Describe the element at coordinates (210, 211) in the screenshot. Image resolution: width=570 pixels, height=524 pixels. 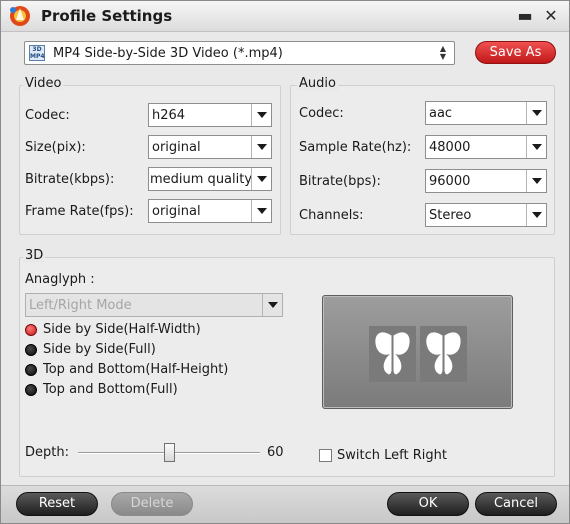
I see `video-framerate-select: original` at that location.